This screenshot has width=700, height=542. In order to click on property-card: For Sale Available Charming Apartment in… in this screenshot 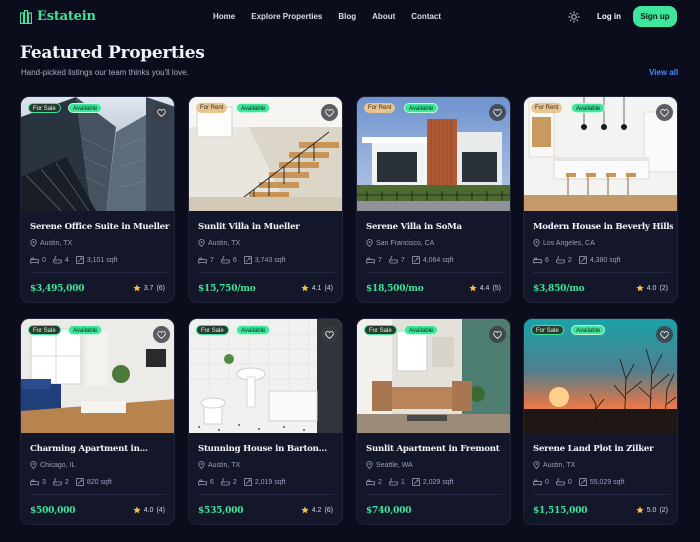, I will do `click(97, 421)`.